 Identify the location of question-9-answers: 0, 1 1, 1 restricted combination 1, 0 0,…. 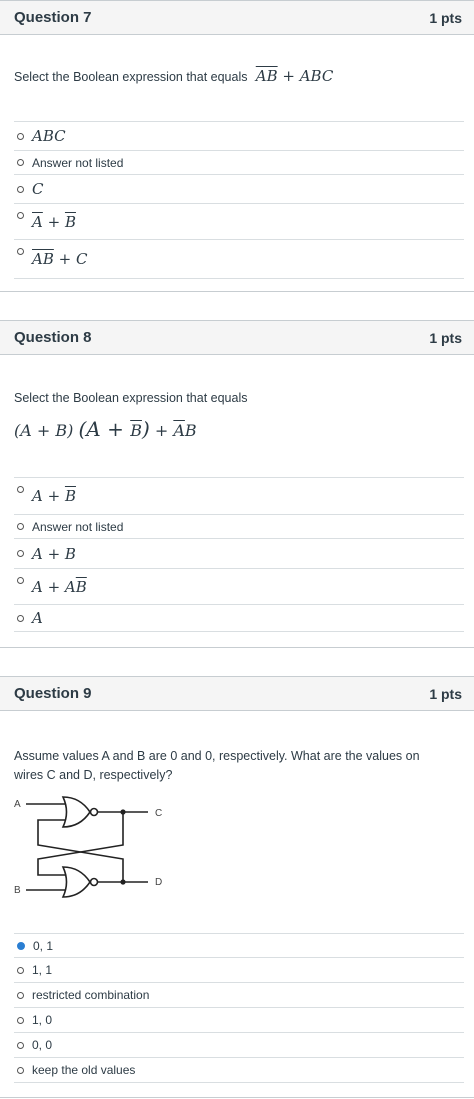
(239, 1008).